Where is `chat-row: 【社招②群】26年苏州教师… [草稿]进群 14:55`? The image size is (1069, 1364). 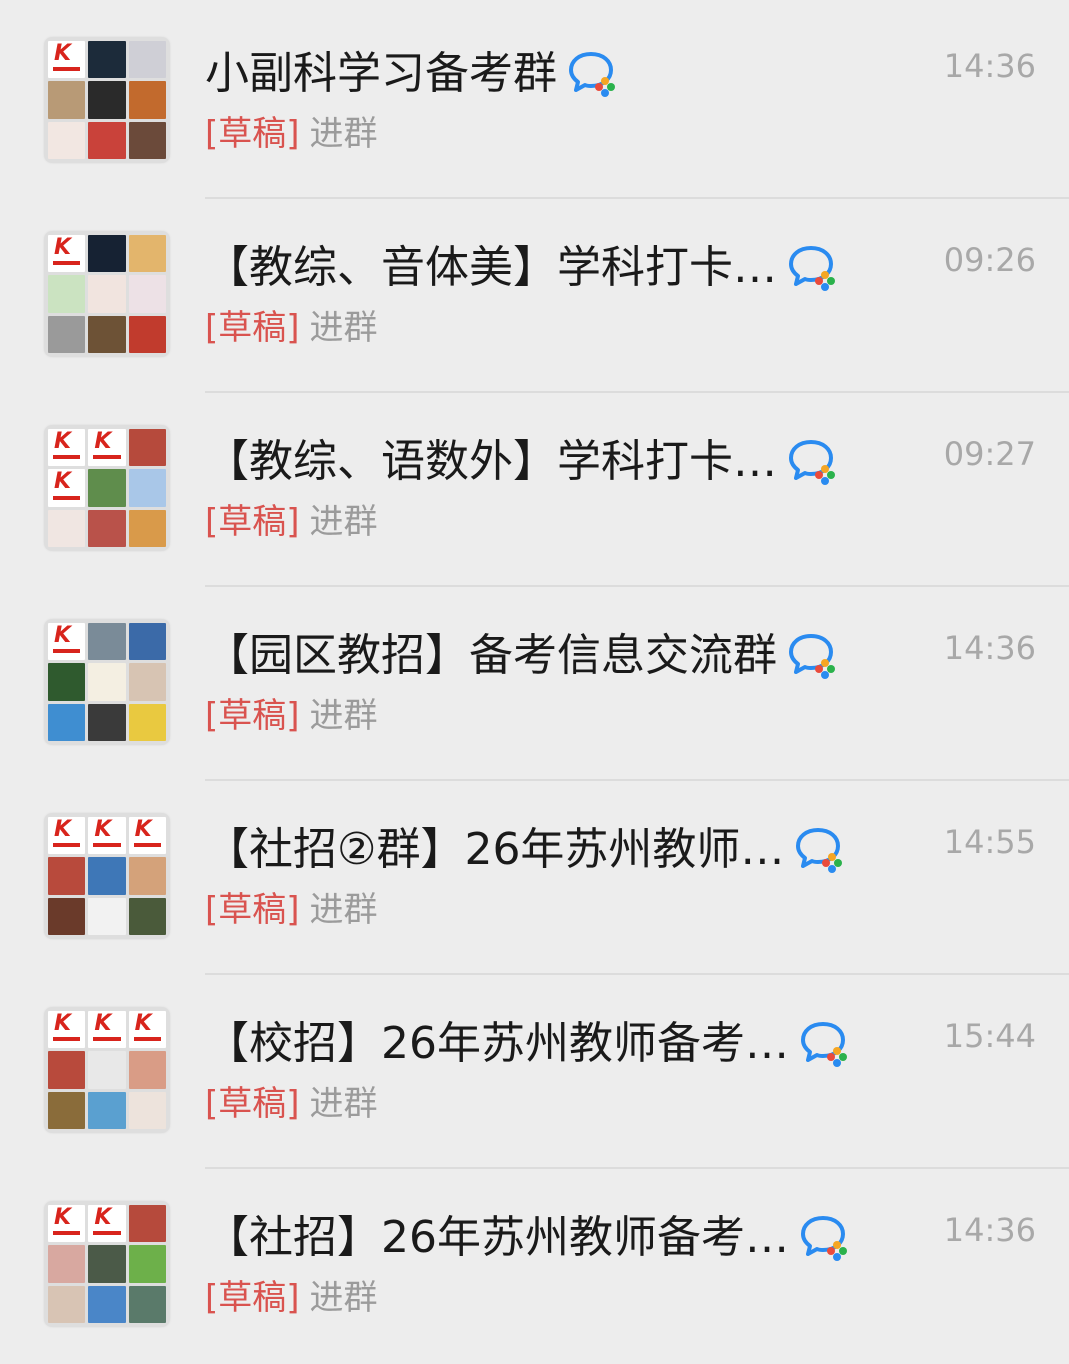 chat-row: 【社招②群】26年苏州教师… [草稿]进群 14:55 is located at coordinates (534, 876).